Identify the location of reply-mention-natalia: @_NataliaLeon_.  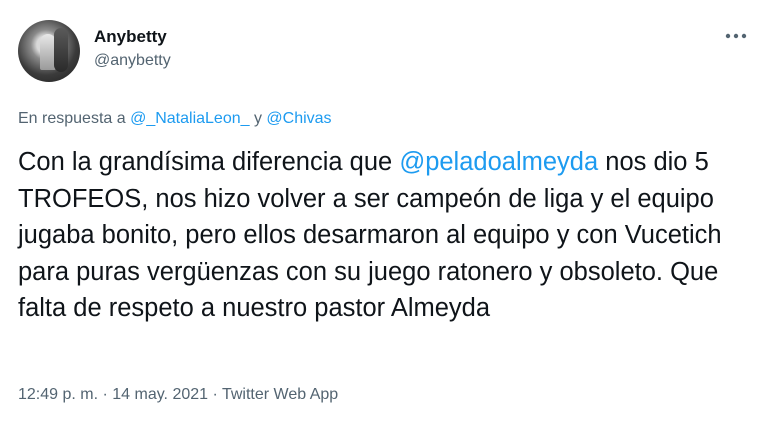
(189, 118).